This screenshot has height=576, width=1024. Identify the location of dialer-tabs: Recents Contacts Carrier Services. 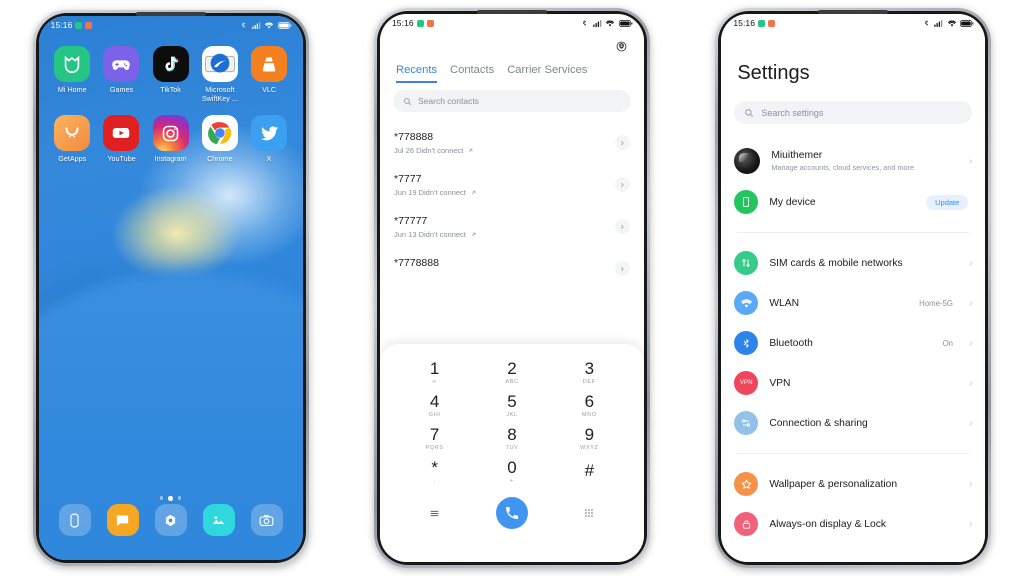
(491, 73).